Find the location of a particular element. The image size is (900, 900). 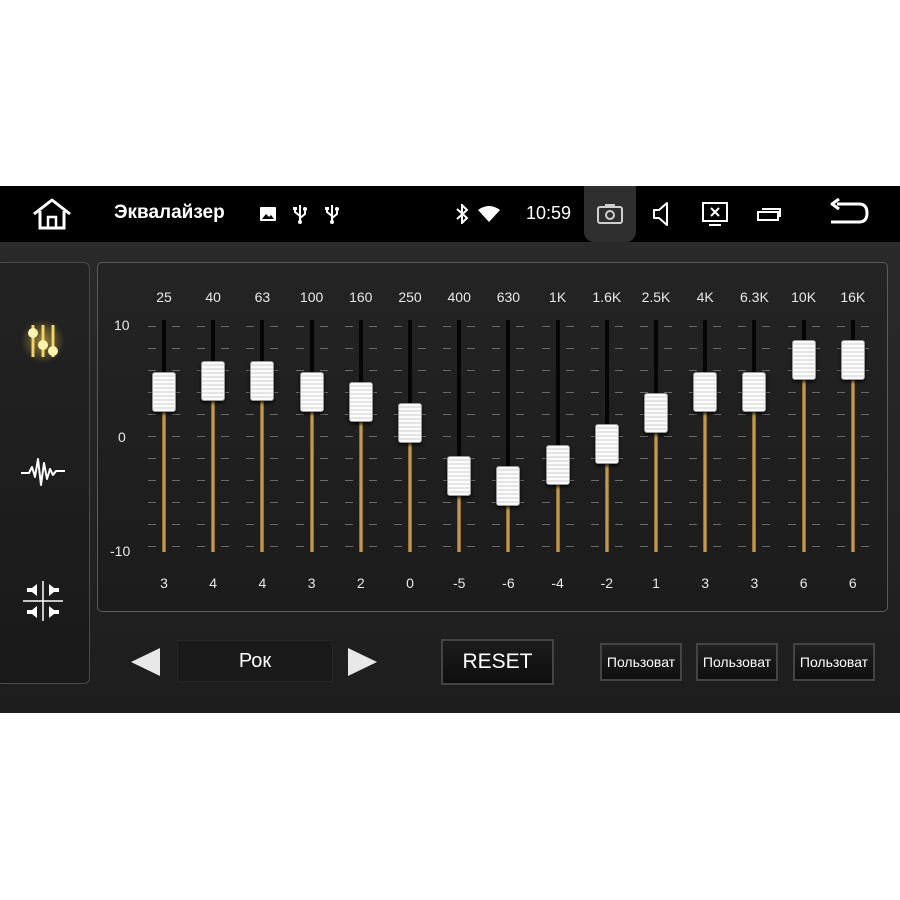

back-button is located at coordinates (848, 214).